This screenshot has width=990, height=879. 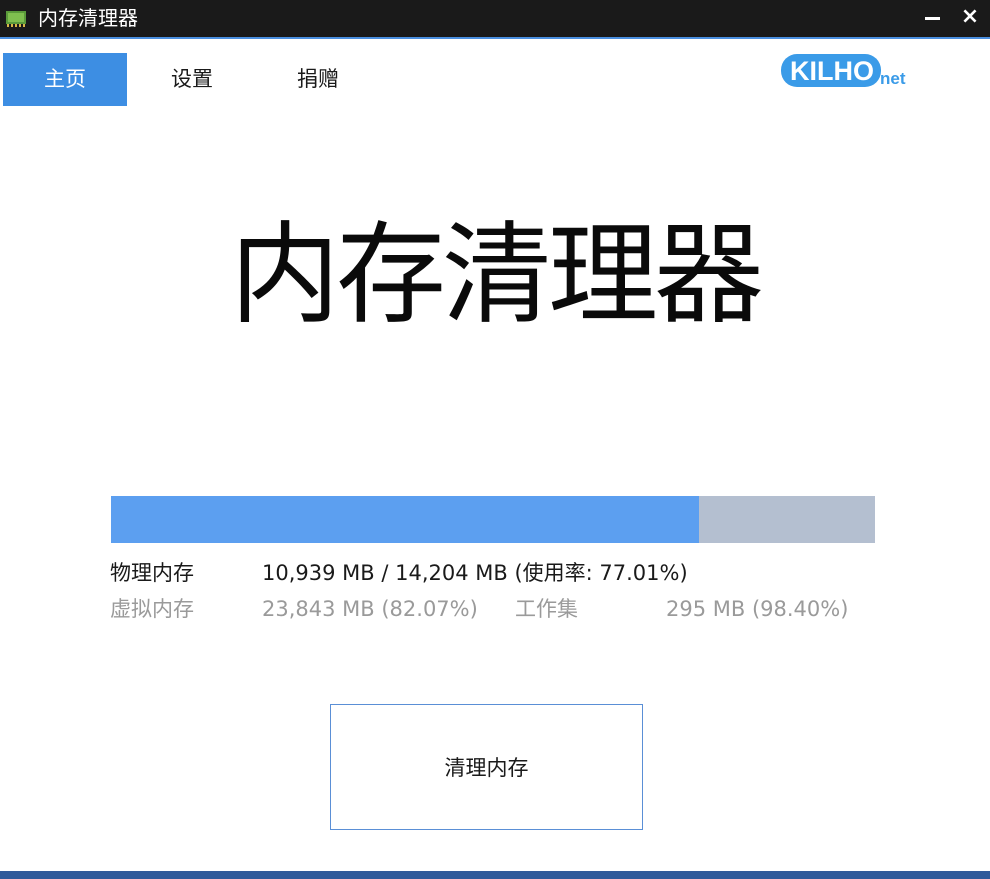 What do you see at coordinates (88, 18) in the screenshot?
I see `window-title: 内存清理器` at bounding box center [88, 18].